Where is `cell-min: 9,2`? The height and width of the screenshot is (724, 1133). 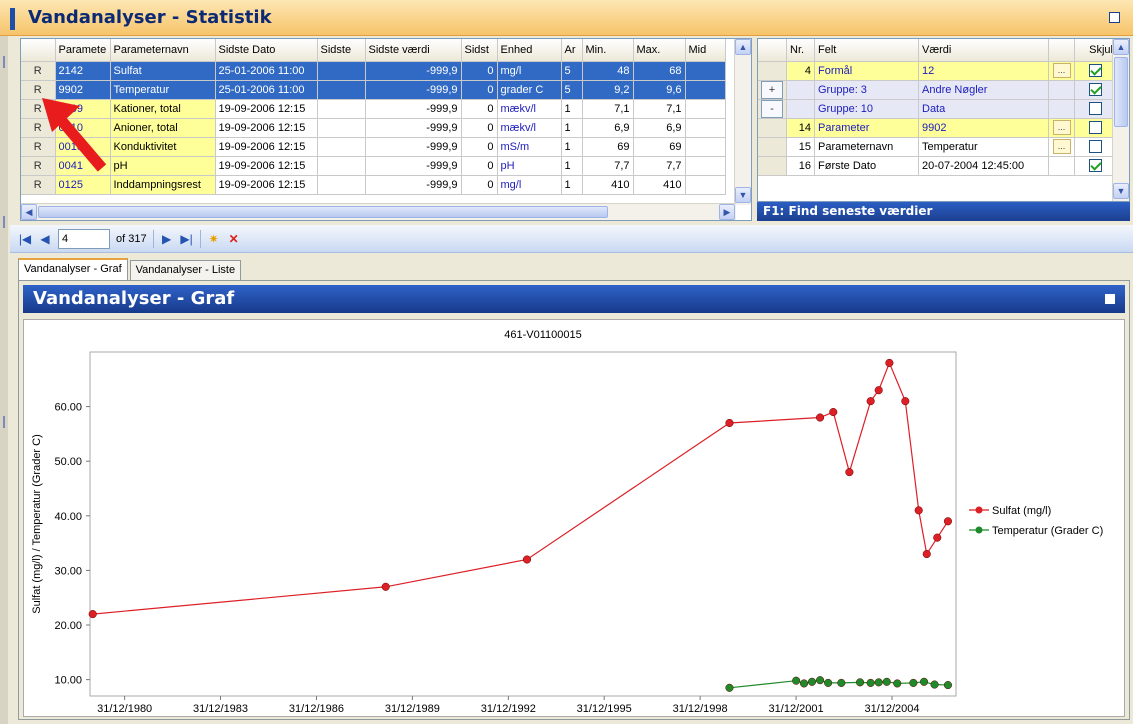
cell-min: 9,2 is located at coordinates (608, 90).